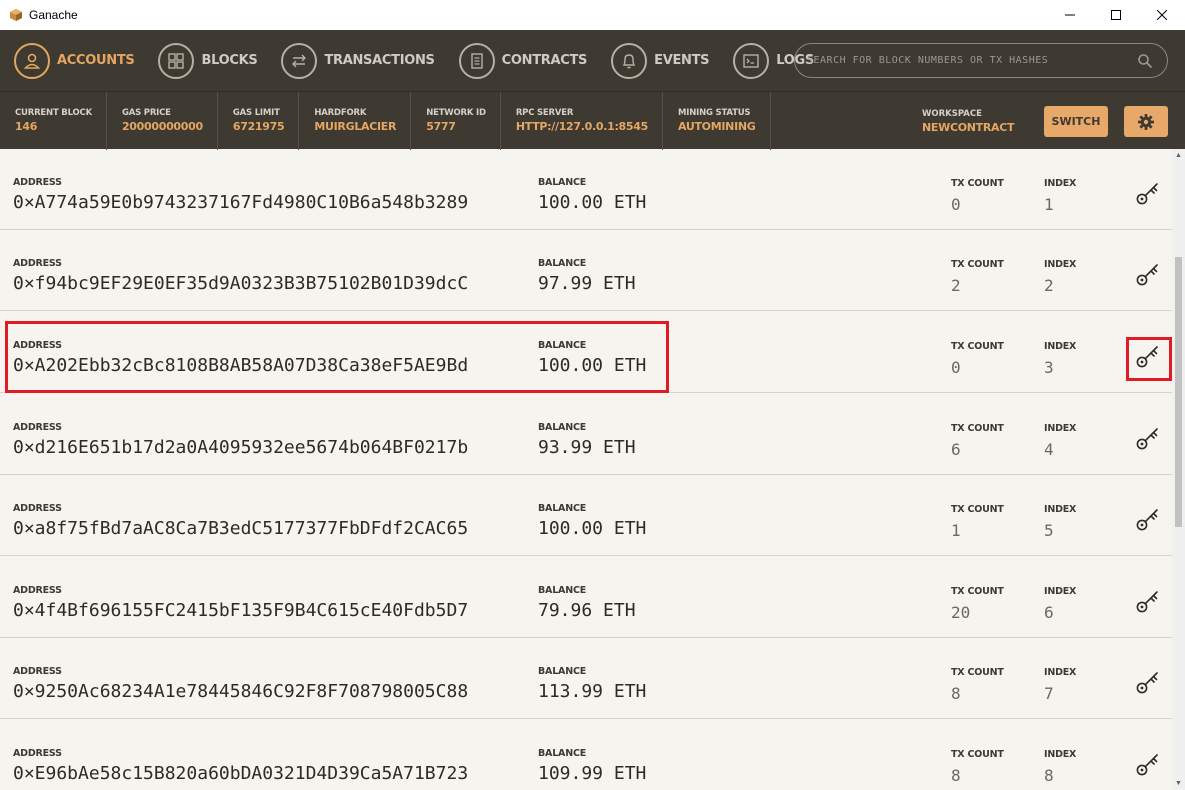 This screenshot has width=1185, height=790. I want to click on scroll-up-icon: ▲, so click(1178, 155).